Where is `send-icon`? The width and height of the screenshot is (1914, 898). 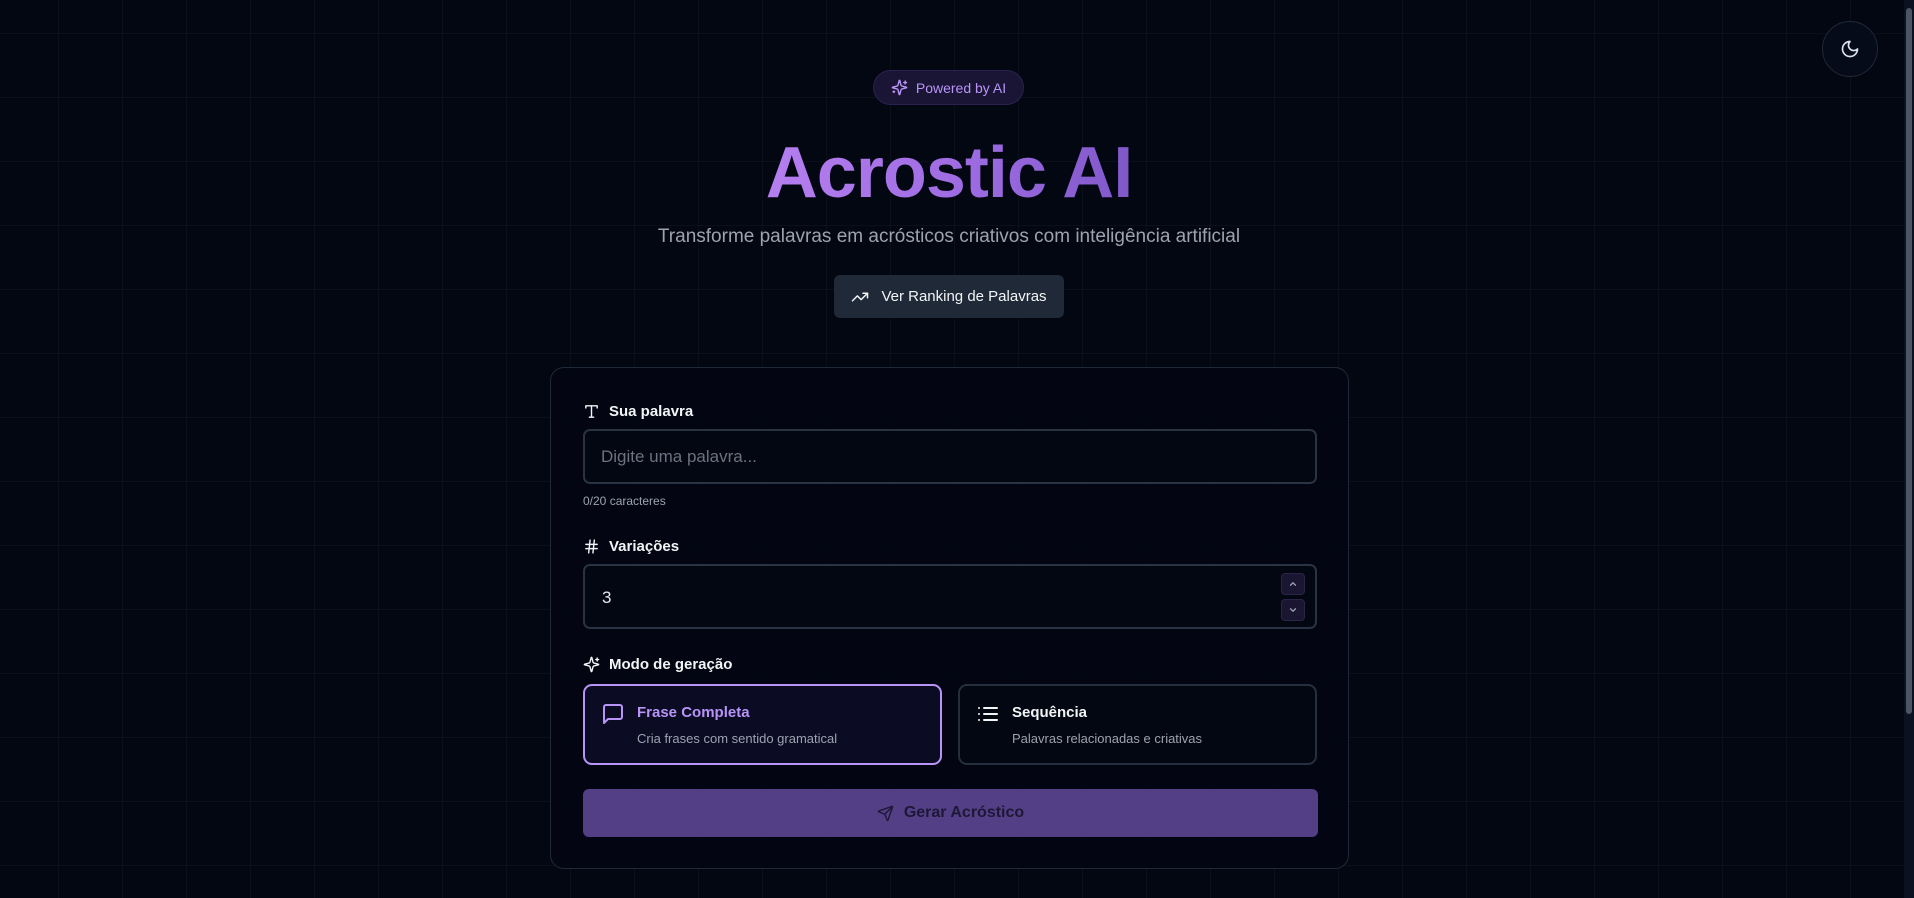
send-icon is located at coordinates (885, 813).